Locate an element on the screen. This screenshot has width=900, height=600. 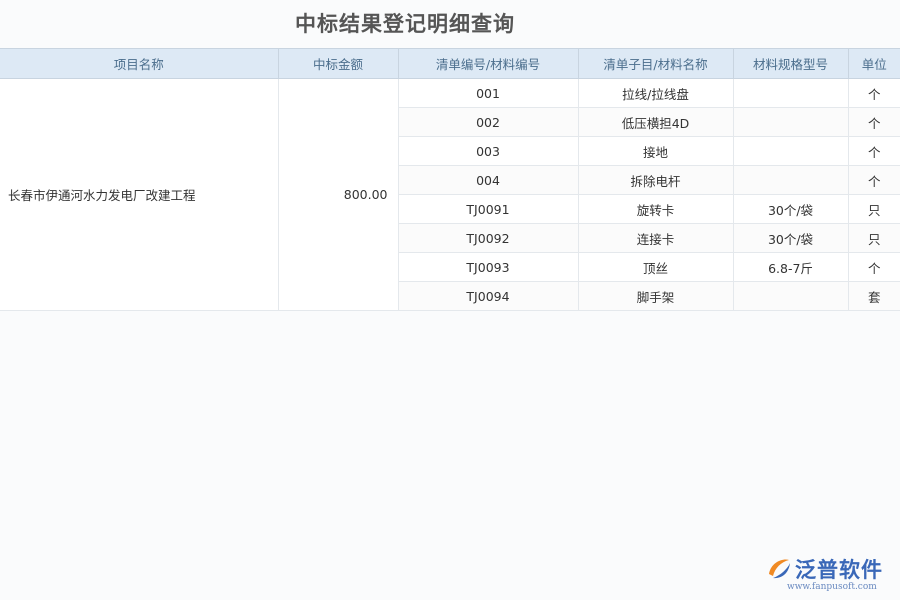
code-cell: TJ0091 is located at coordinates (488, 209).